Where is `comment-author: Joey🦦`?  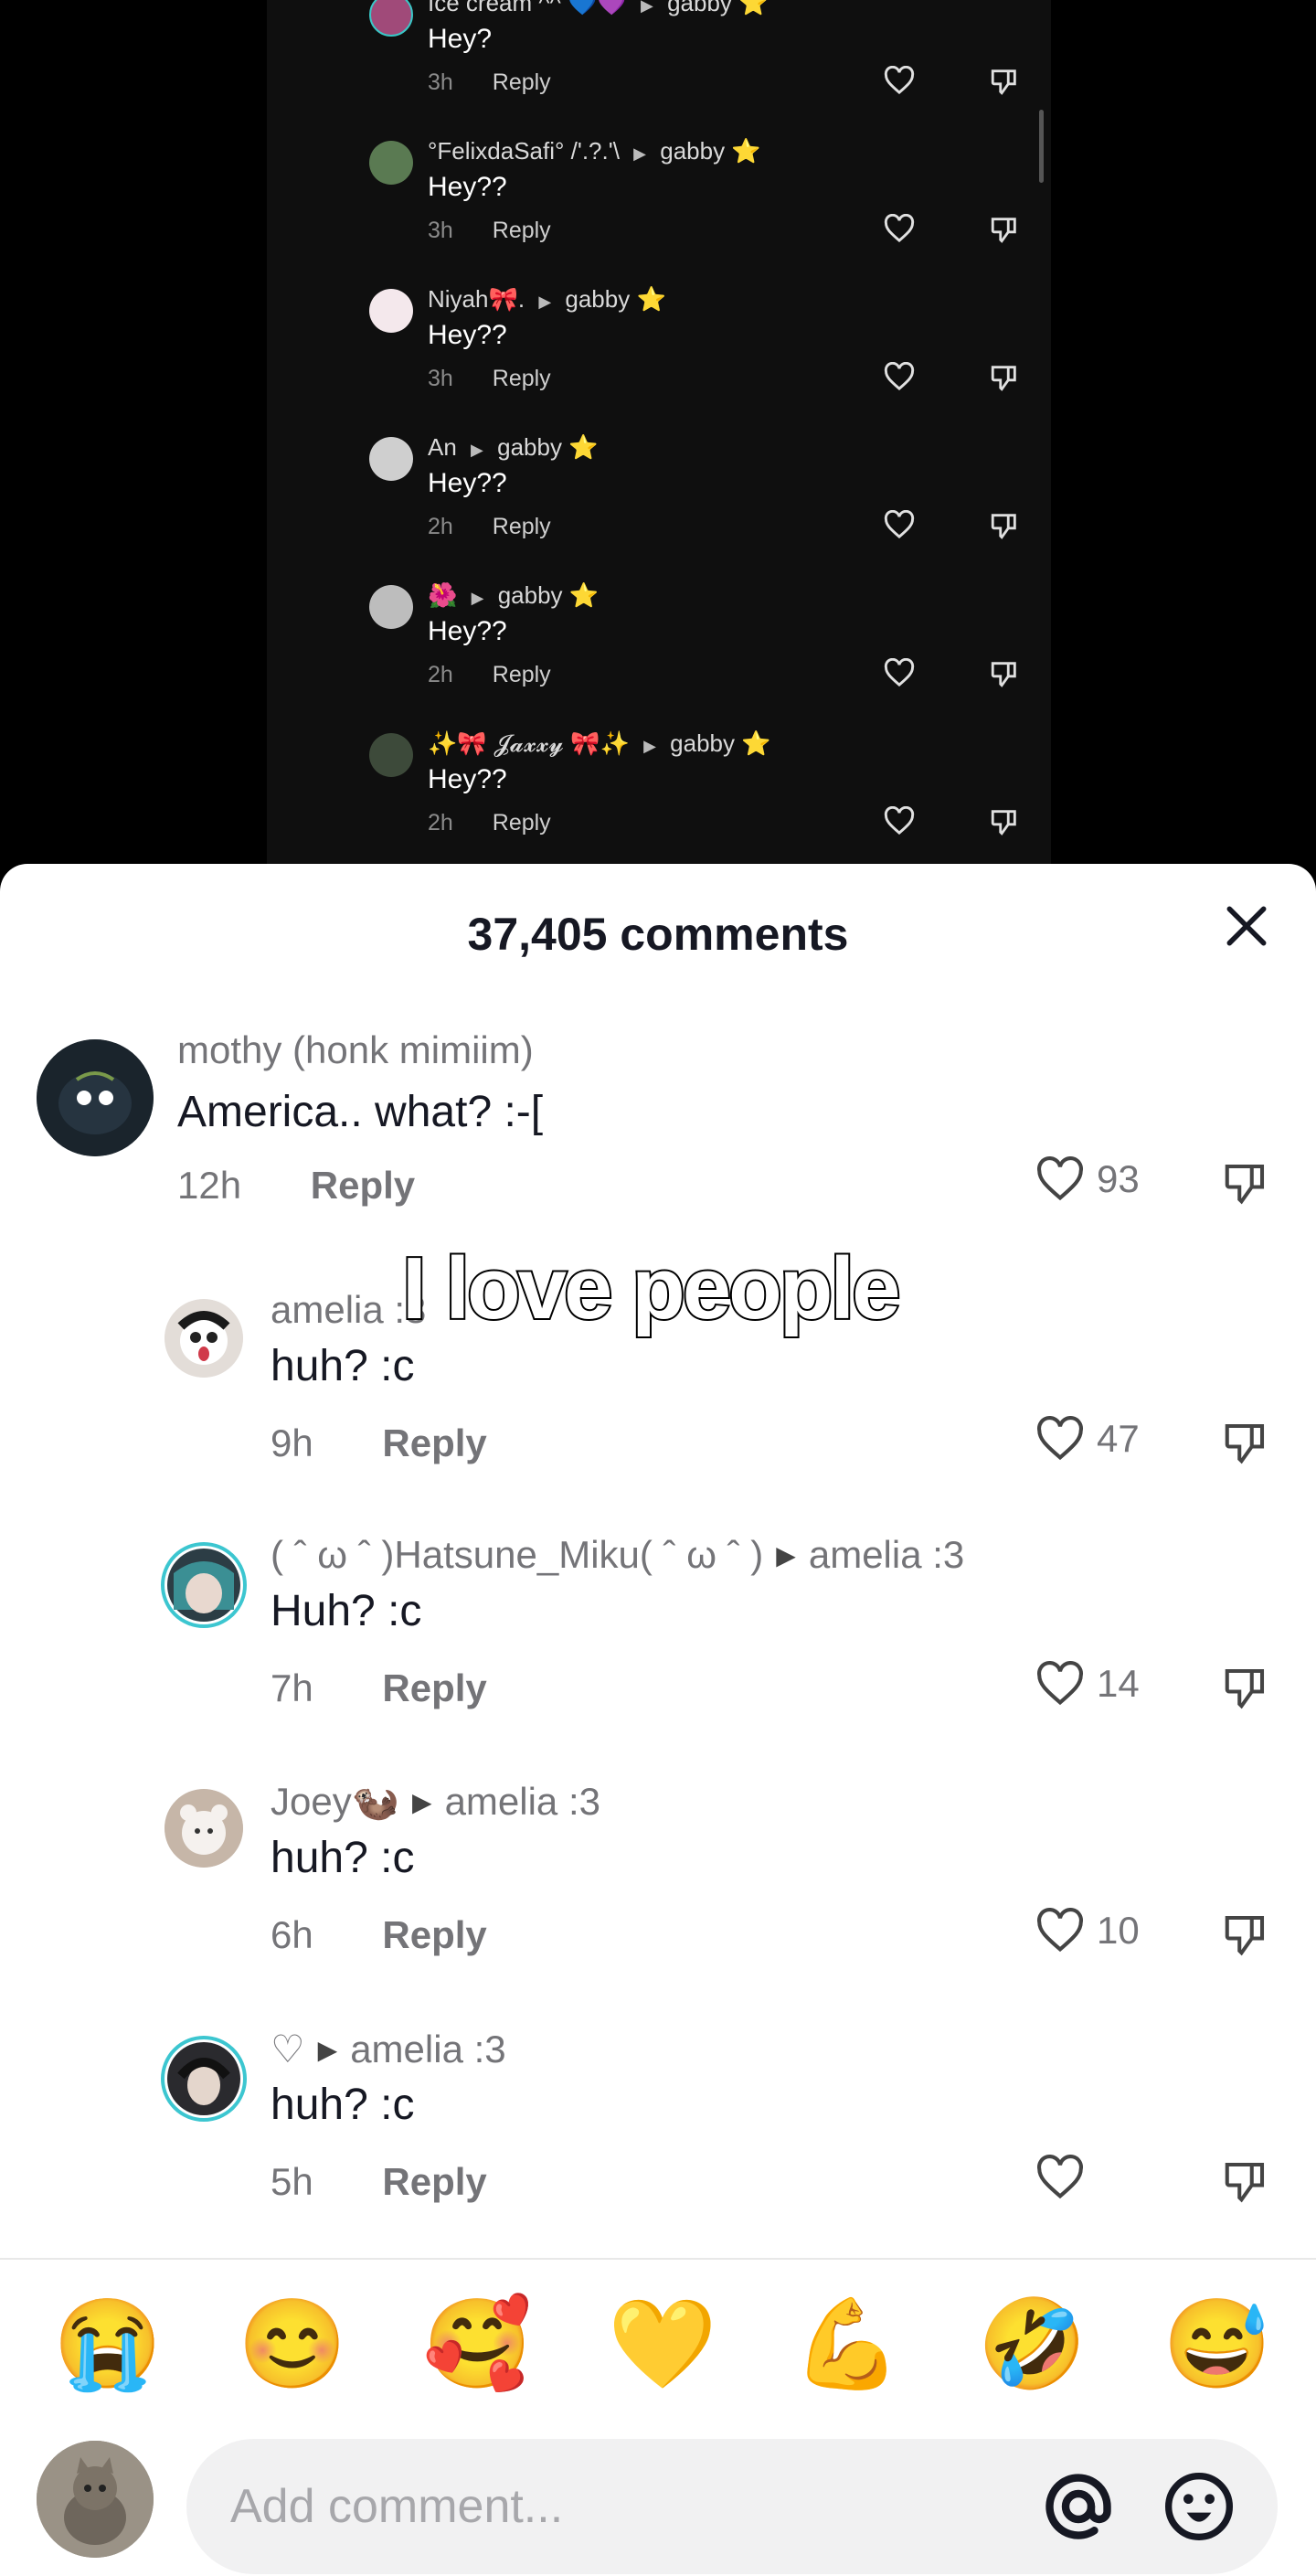
comment-author: Joey🦦 is located at coordinates (335, 1801).